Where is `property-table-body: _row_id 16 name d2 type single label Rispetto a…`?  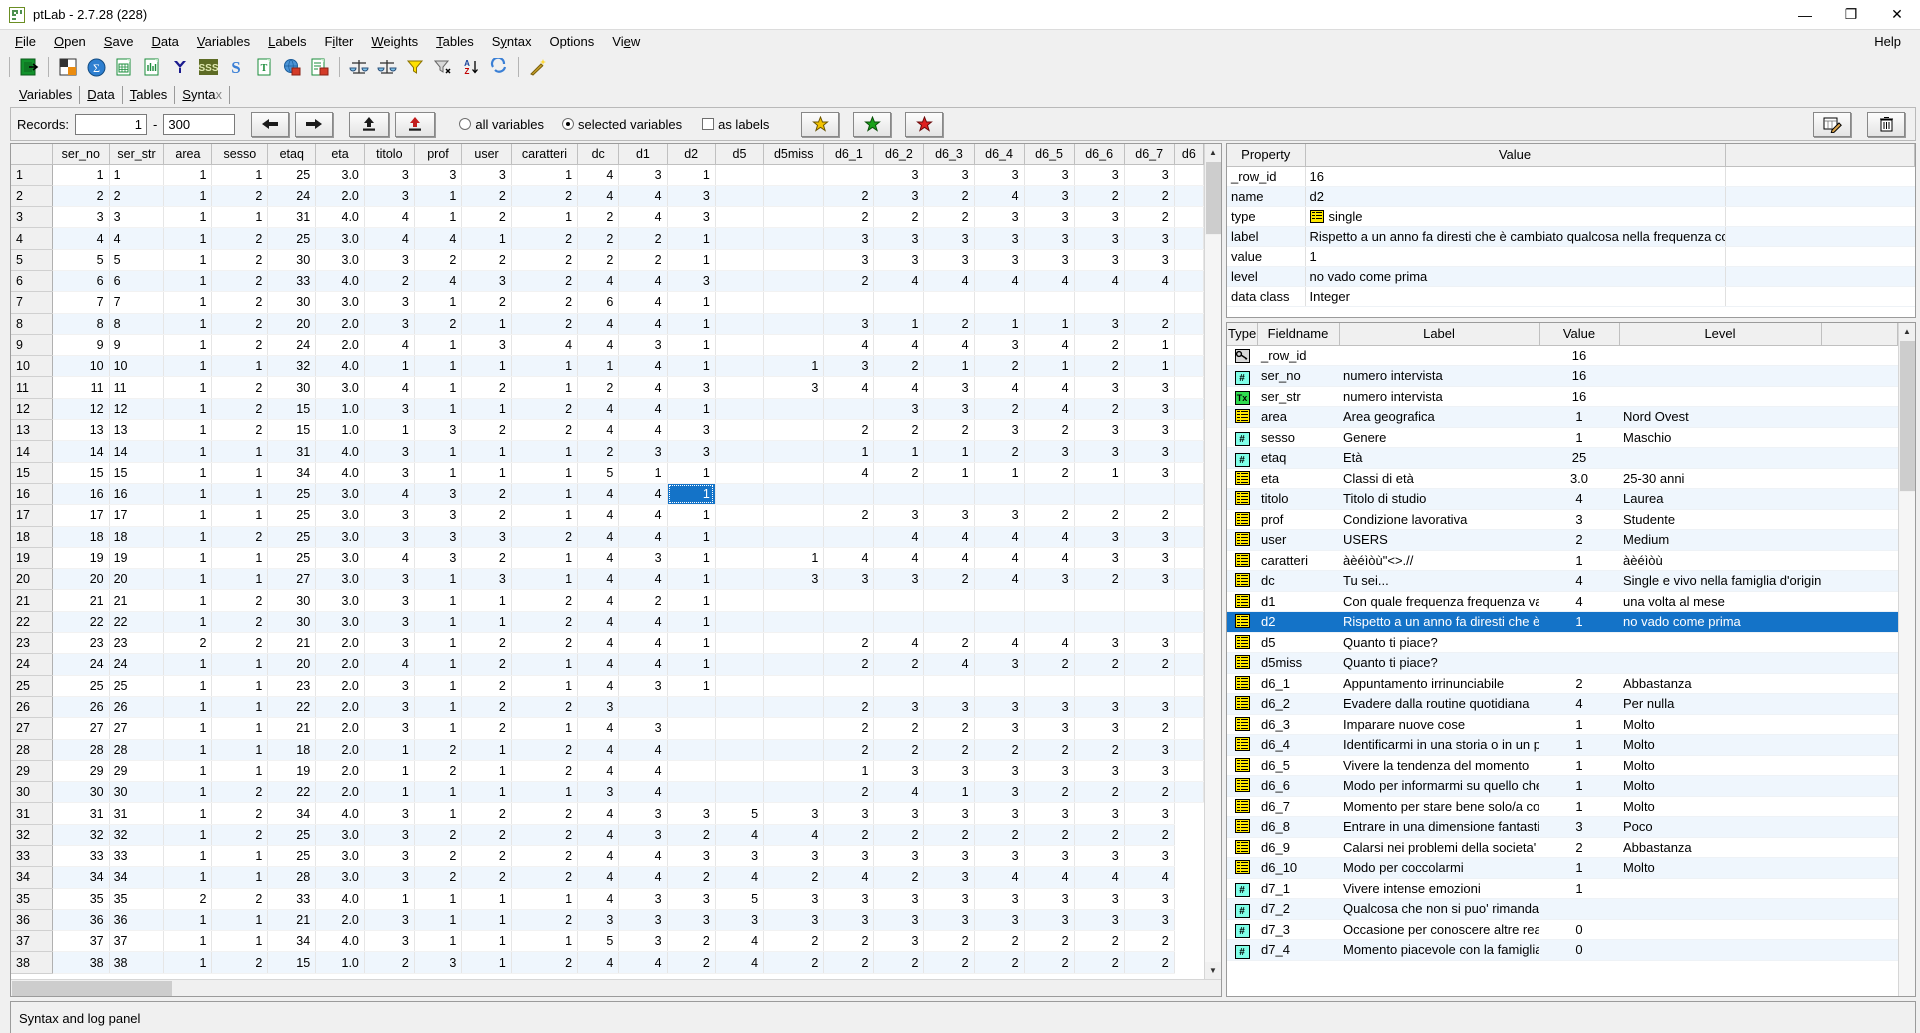
property-table-body: _row_id 16 name d2 type single label Rispetto a… is located at coordinates (1571, 236).